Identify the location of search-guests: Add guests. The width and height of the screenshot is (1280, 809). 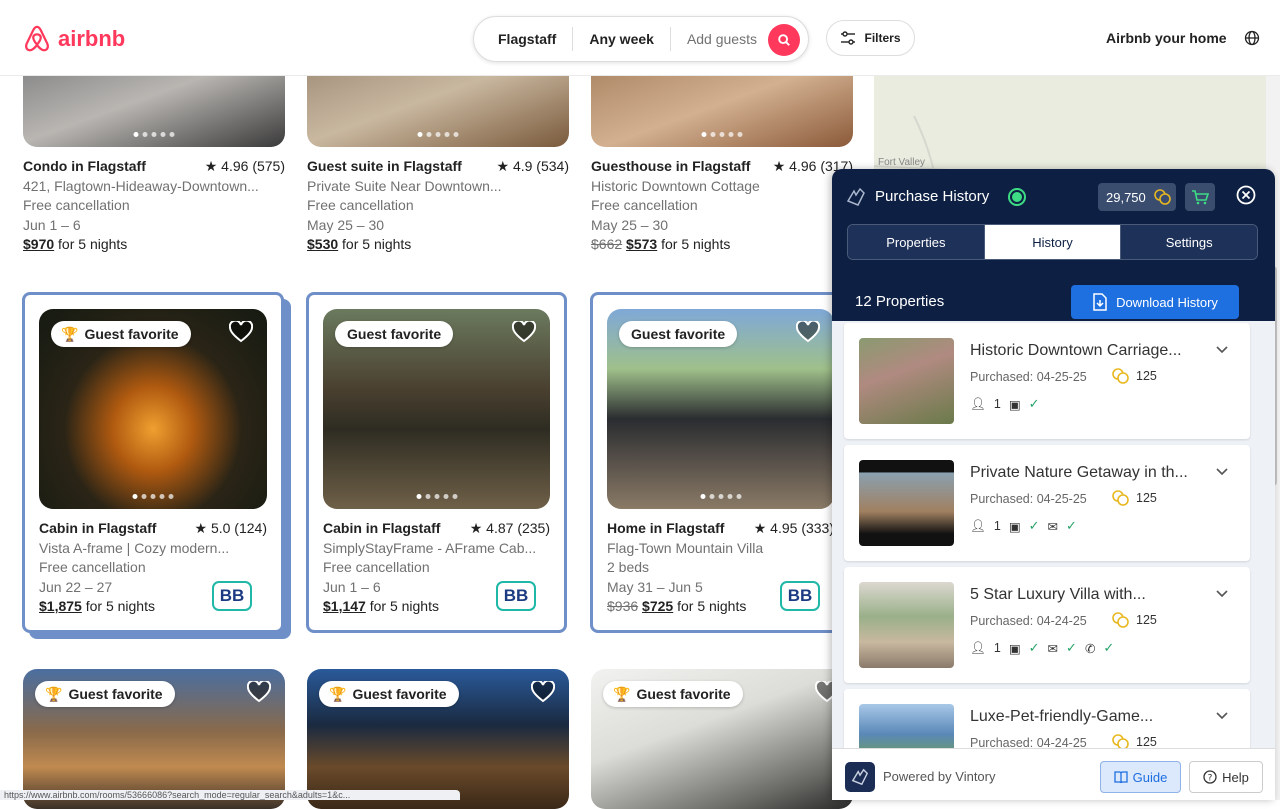
(722, 39).